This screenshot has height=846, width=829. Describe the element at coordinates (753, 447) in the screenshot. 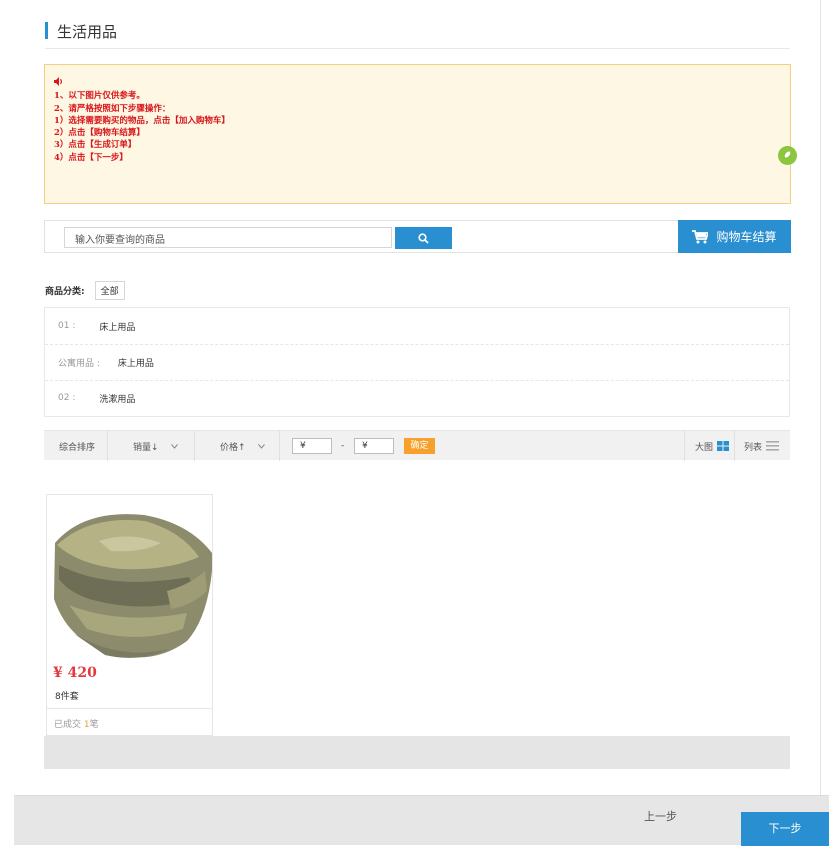

I see `list-view-label: 列表` at that location.